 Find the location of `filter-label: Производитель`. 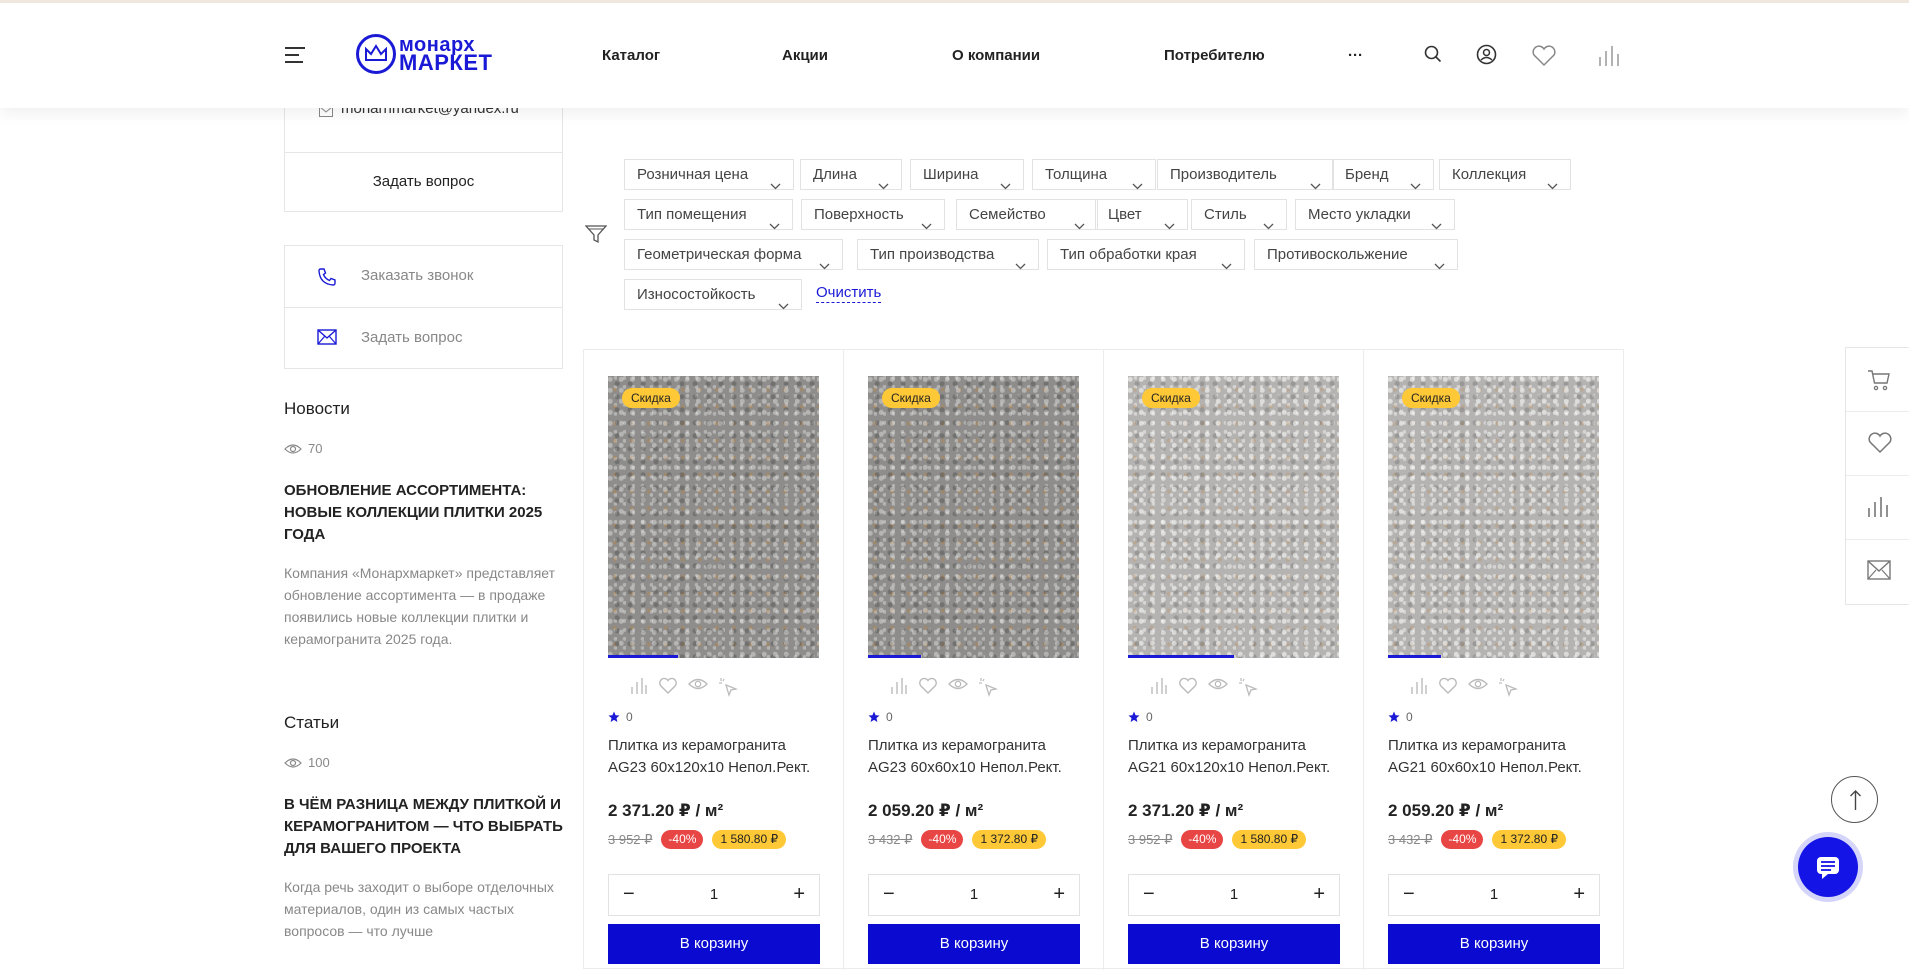

filter-label: Производитель is located at coordinates (1223, 174).